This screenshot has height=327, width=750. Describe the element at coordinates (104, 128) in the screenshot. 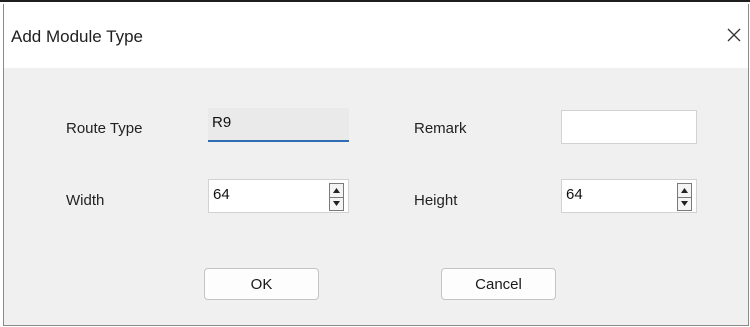

I see `route-type-label: Route Type` at that location.